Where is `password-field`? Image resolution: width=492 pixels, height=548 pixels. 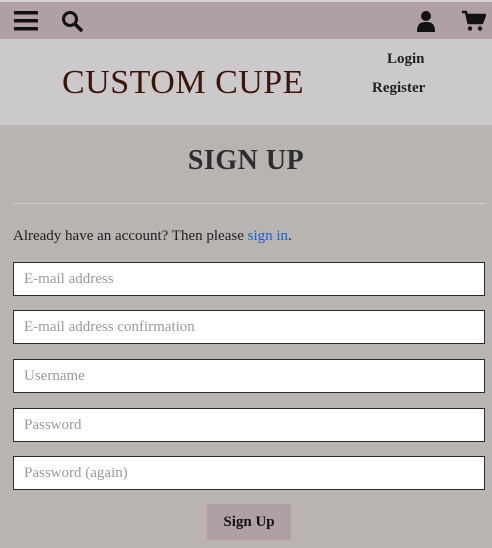
password-field is located at coordinates (249, 425).